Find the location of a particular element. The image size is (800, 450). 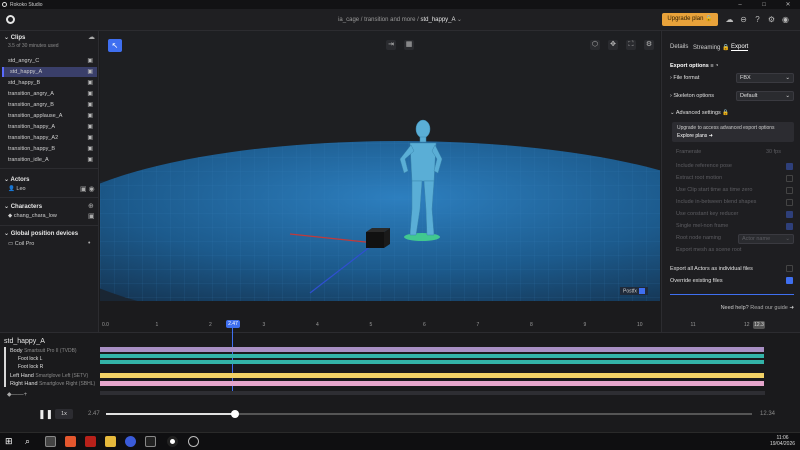

ruler-tick: 2 is located at coordinates (210, 325).